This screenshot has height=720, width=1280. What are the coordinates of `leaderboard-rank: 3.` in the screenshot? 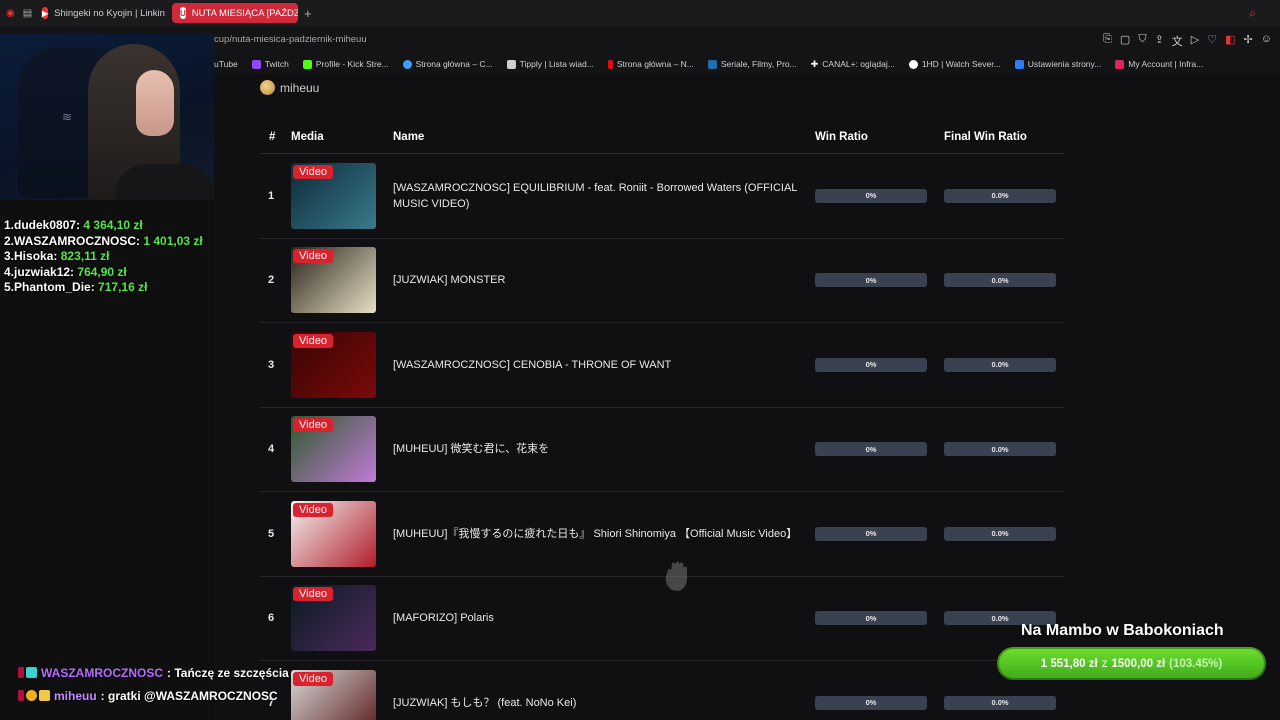 It's located at (9, 256).